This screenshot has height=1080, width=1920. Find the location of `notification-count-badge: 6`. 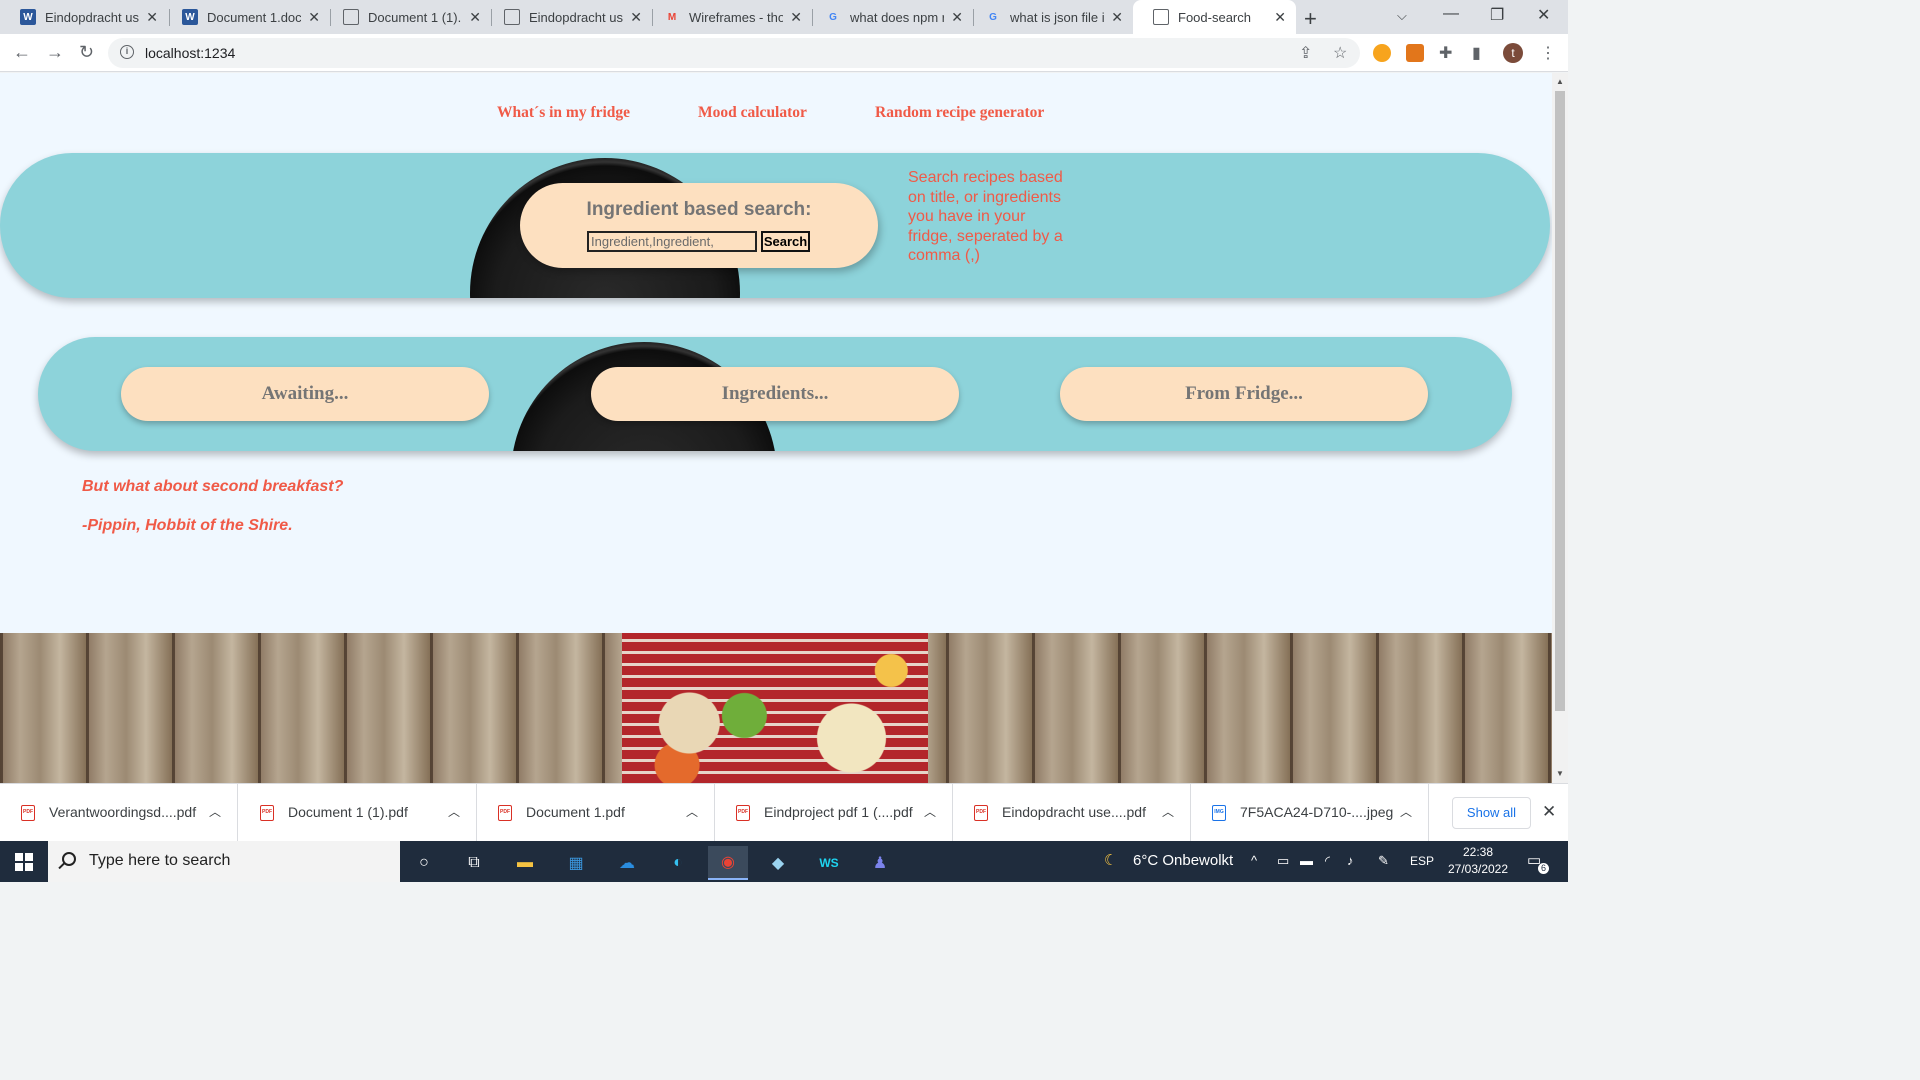

notification-count-badge: 6 is located at coordinates (1543, 868).